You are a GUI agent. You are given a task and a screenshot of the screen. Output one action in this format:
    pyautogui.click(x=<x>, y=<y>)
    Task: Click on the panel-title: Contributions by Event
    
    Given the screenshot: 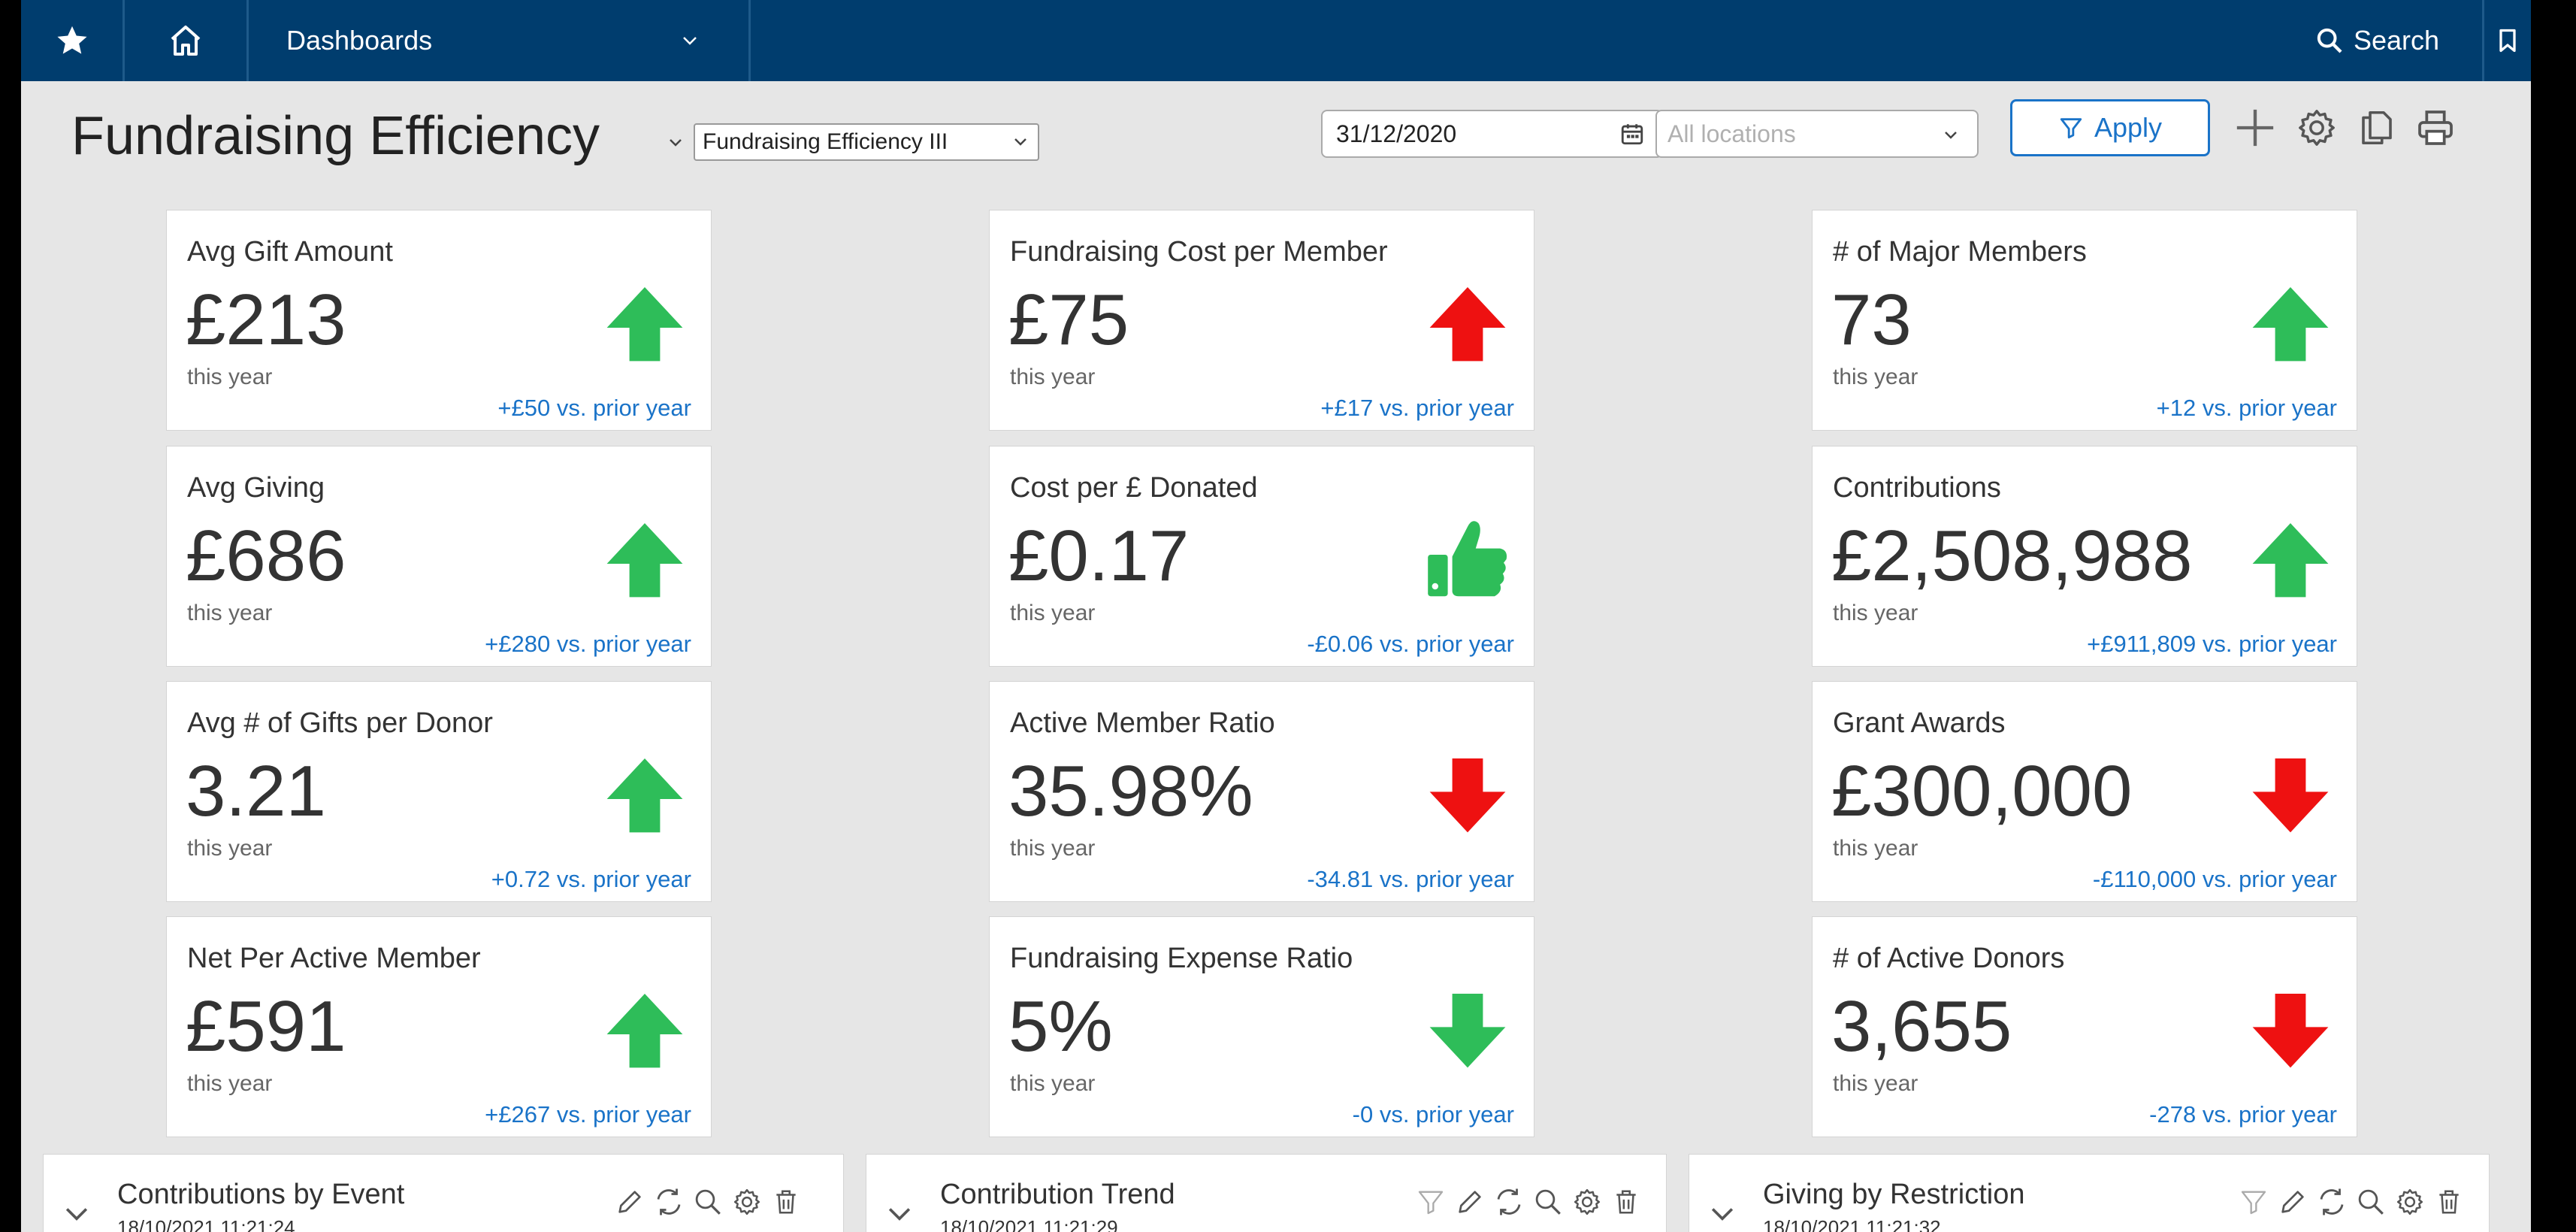 What is the action you would take?
    pyautogui.click(x=261, y=1194)
    